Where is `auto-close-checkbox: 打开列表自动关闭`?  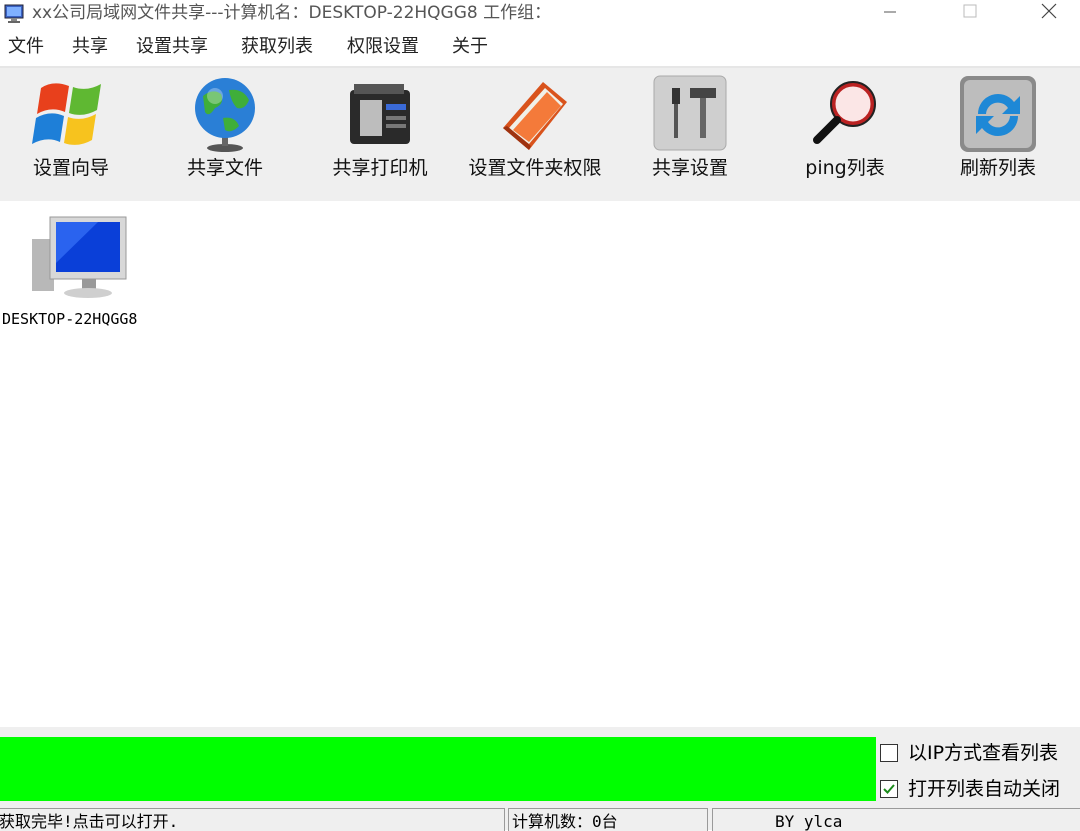
auto-close-checkbox: 打开列表自动关闭 is located at coordinates (980, 790).